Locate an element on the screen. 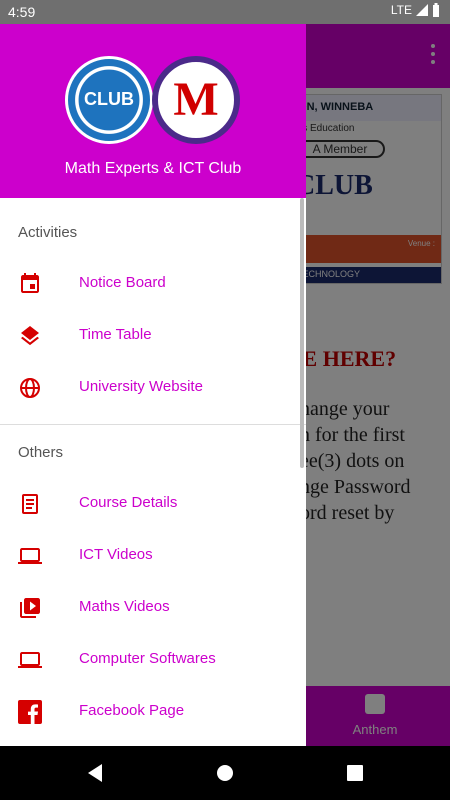 Image resolution: width=450 pixels, height=800 pixels. menu-item-label: Maths Videos is located at coordinates (124, 606).